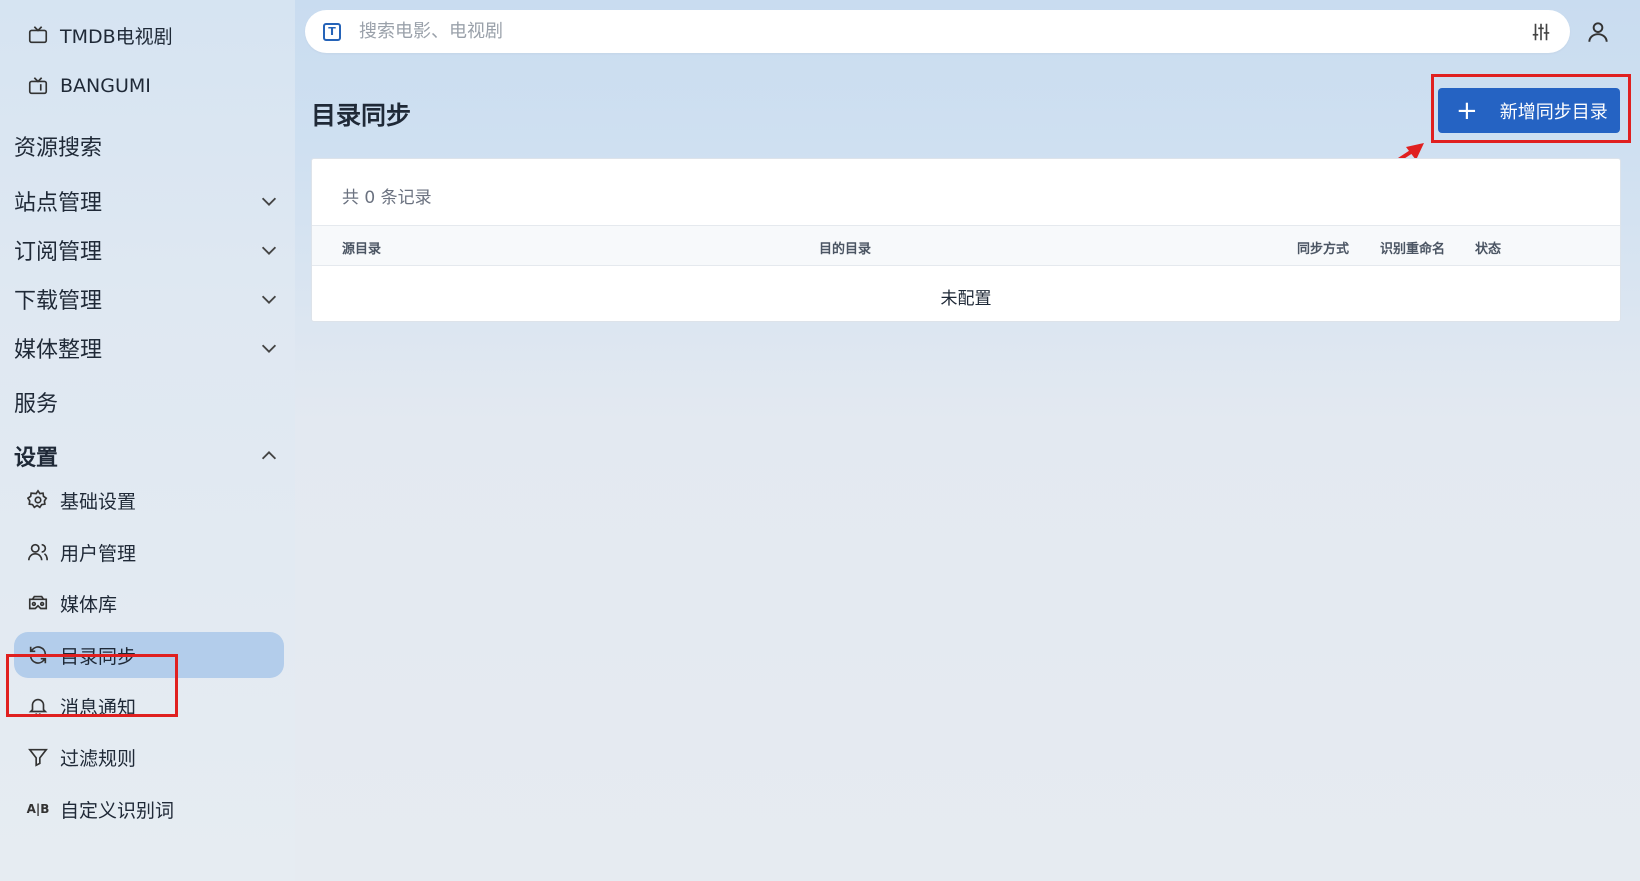  Describe the element at coordinates (149, 146) in the screenshot. I see `sidebar-group-search: 资源搜索` at that location.